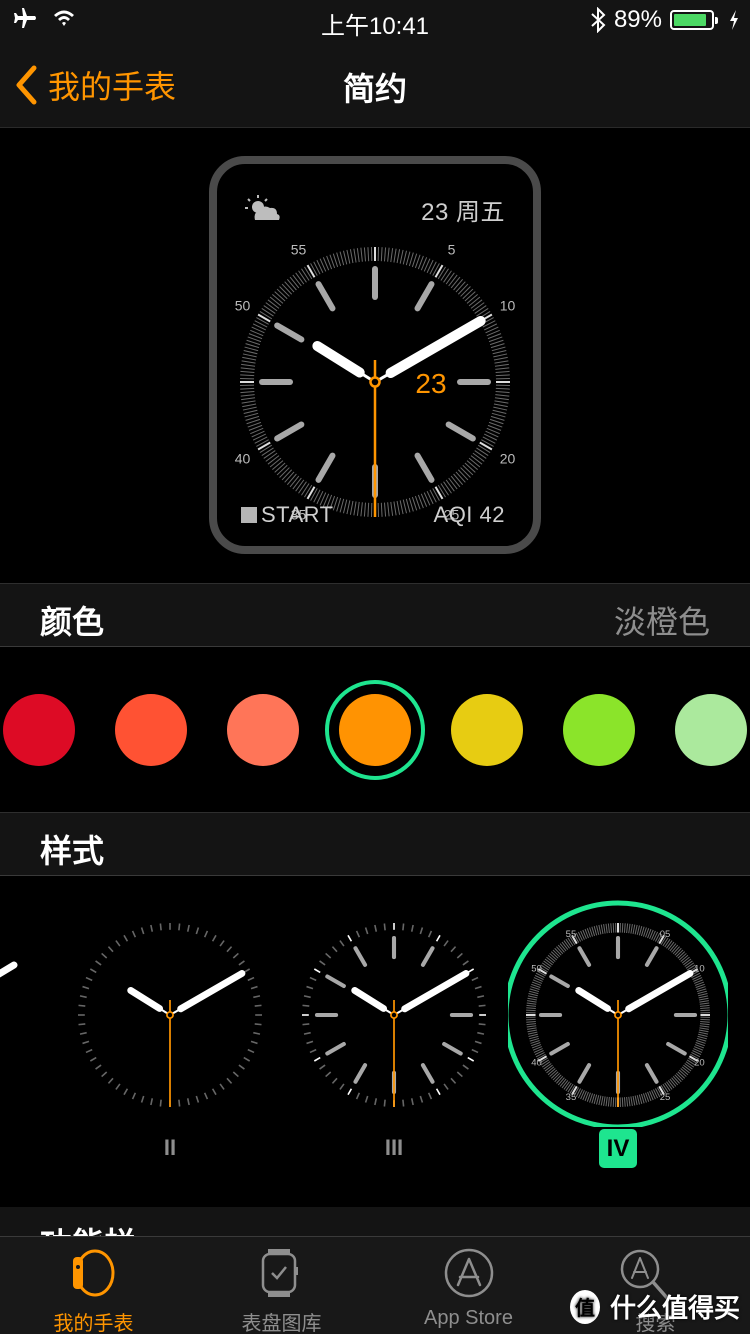  Describe the element at coordinates (618, 1042) in the screenshot. I see `style-option-iv: 55 05 50 10 40 20 35 25 IV` at that location.